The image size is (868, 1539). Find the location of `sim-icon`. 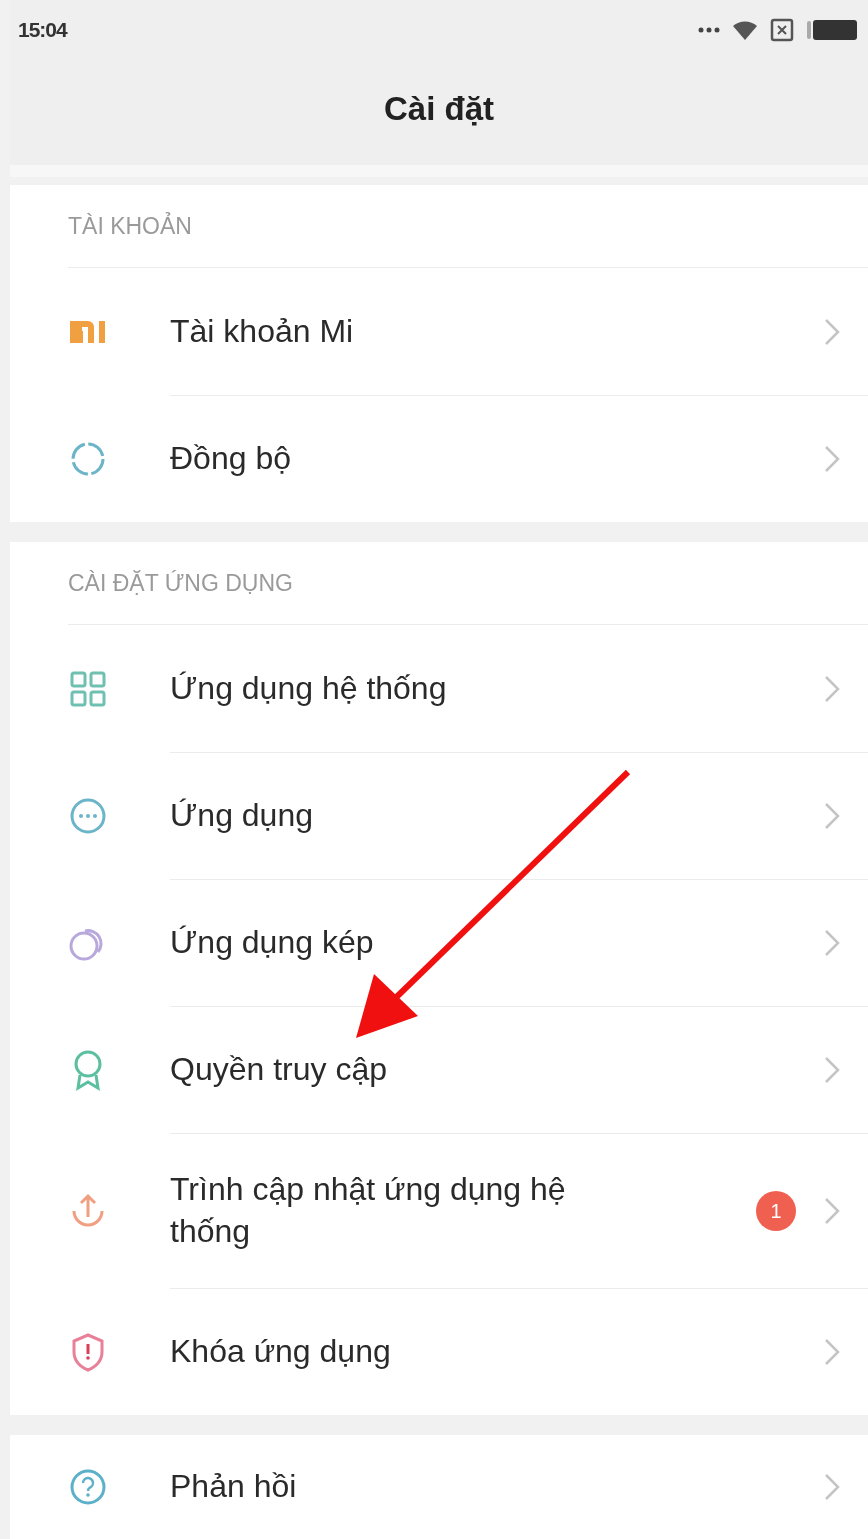

sim-icon is located at coordinates (782, 30).